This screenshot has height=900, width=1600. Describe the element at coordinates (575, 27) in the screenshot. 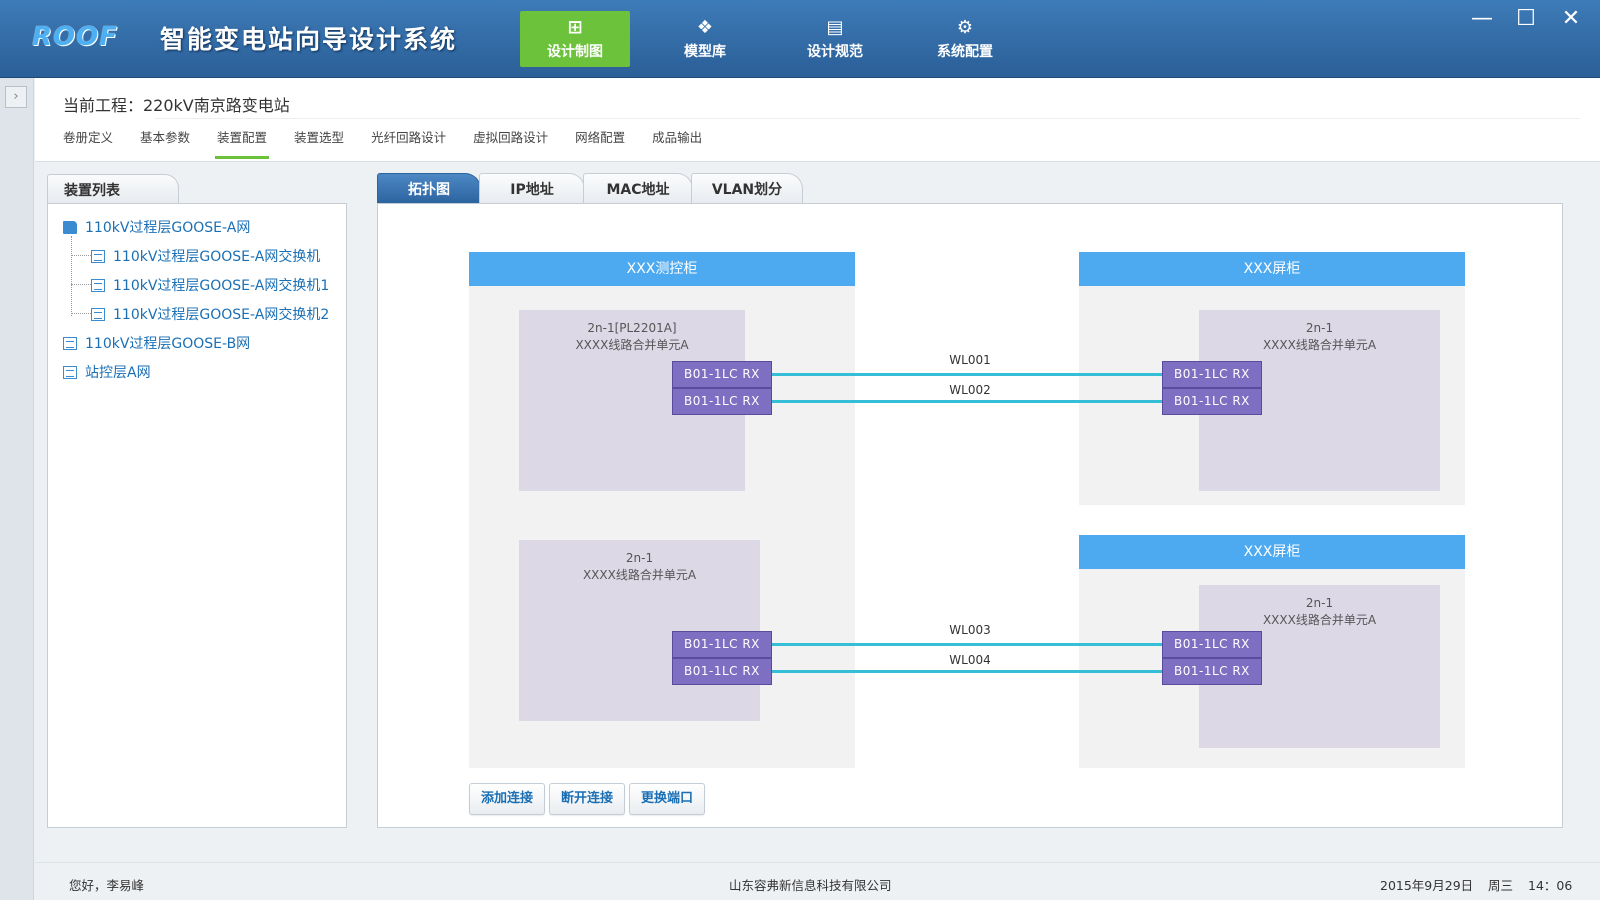

I see `design-drawing-icon: ⊞` at that location.